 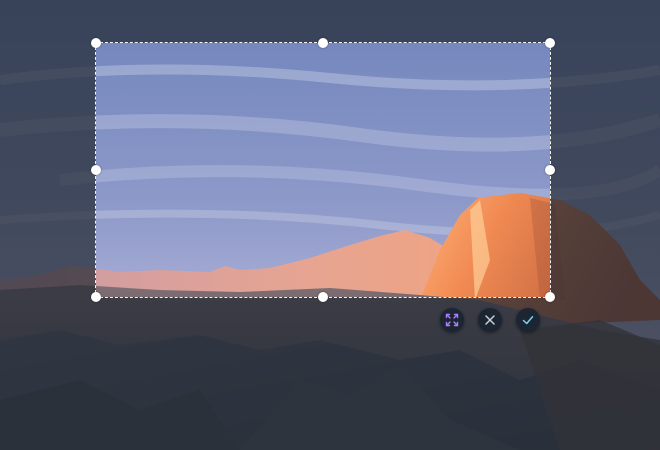 I want to click on expand-corners-icon, so click(x=452, y=320).